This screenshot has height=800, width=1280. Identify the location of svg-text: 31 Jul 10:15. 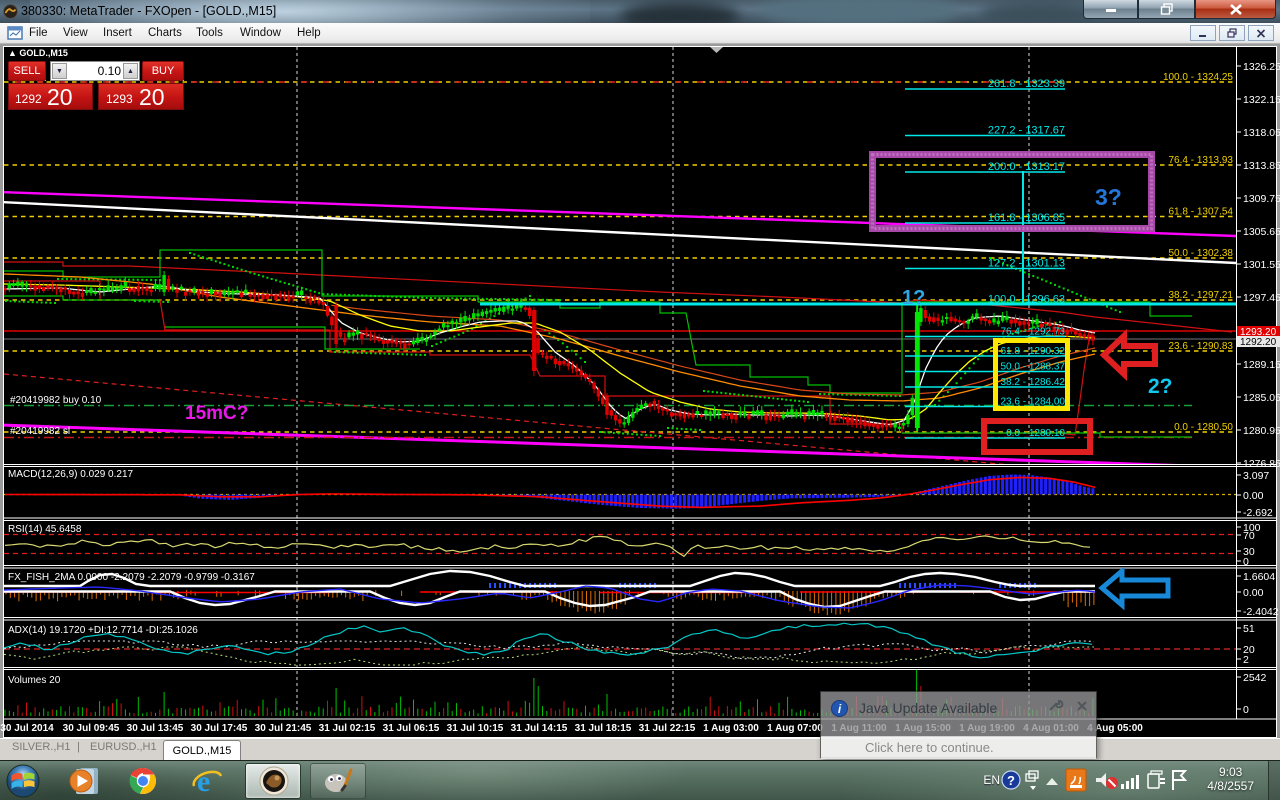
(475, 728).